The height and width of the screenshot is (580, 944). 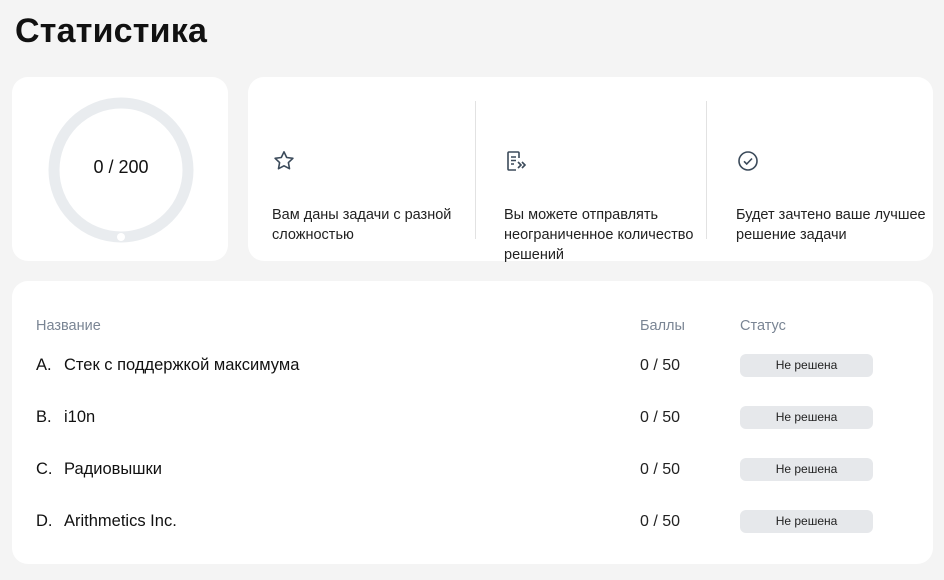 What do you see at coordinates (120, 521) in the screenshot?
I see `problem-title: Arithmetics Inc.` at bounding box center [120, 521].